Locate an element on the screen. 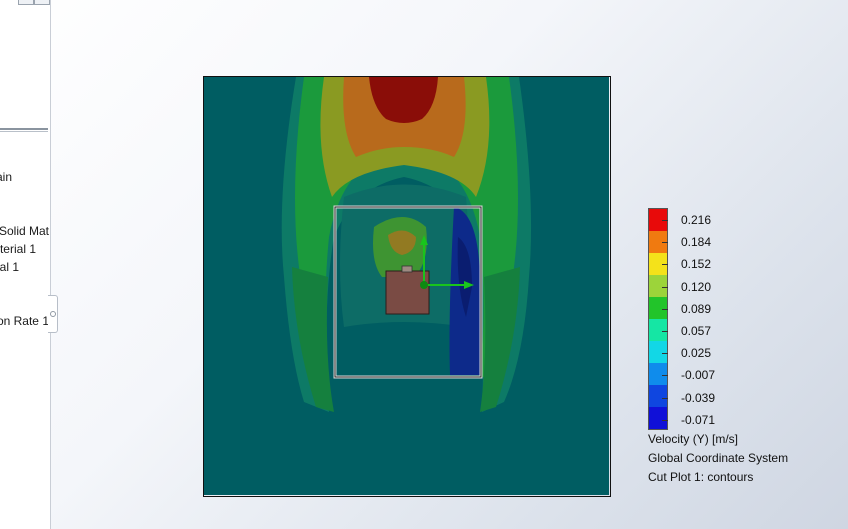 The image size is (848, 529). legend-tick-label: 0.152 is located at coordinates (696, 264).